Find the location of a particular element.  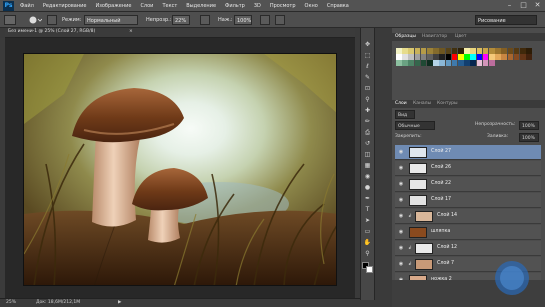

menu-item: Текст is located at coordinates (169, 6).